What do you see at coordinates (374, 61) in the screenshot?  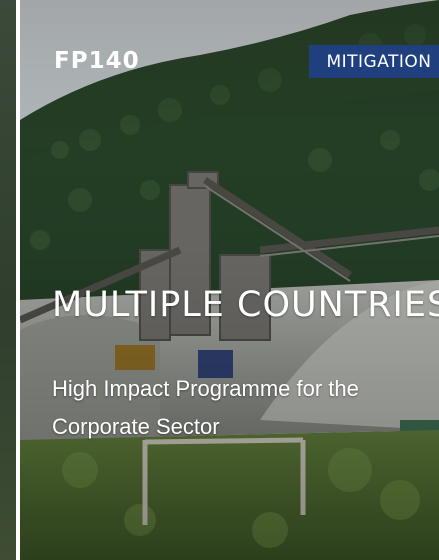 I see `category-badge: MITIGATION` at bounding box center [374, 61].